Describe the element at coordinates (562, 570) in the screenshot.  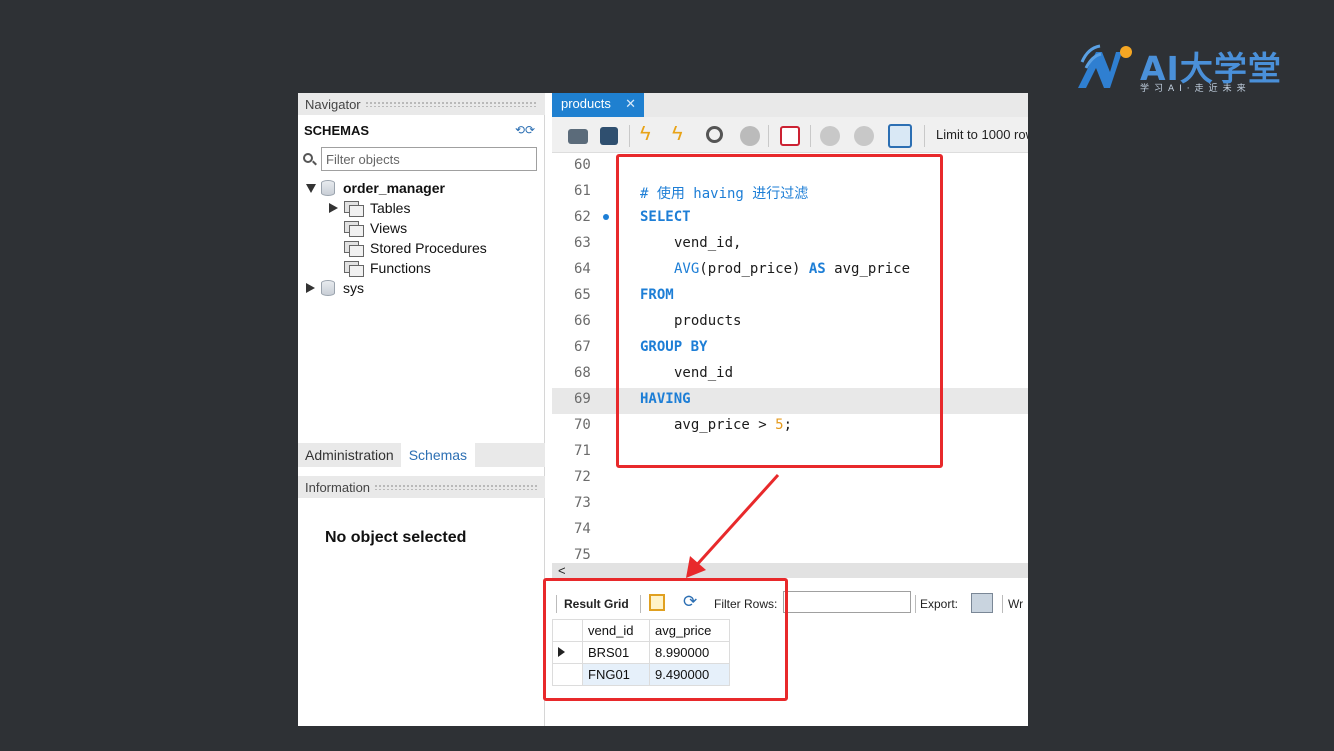
I see `scroll-left-icon: <` at that location.